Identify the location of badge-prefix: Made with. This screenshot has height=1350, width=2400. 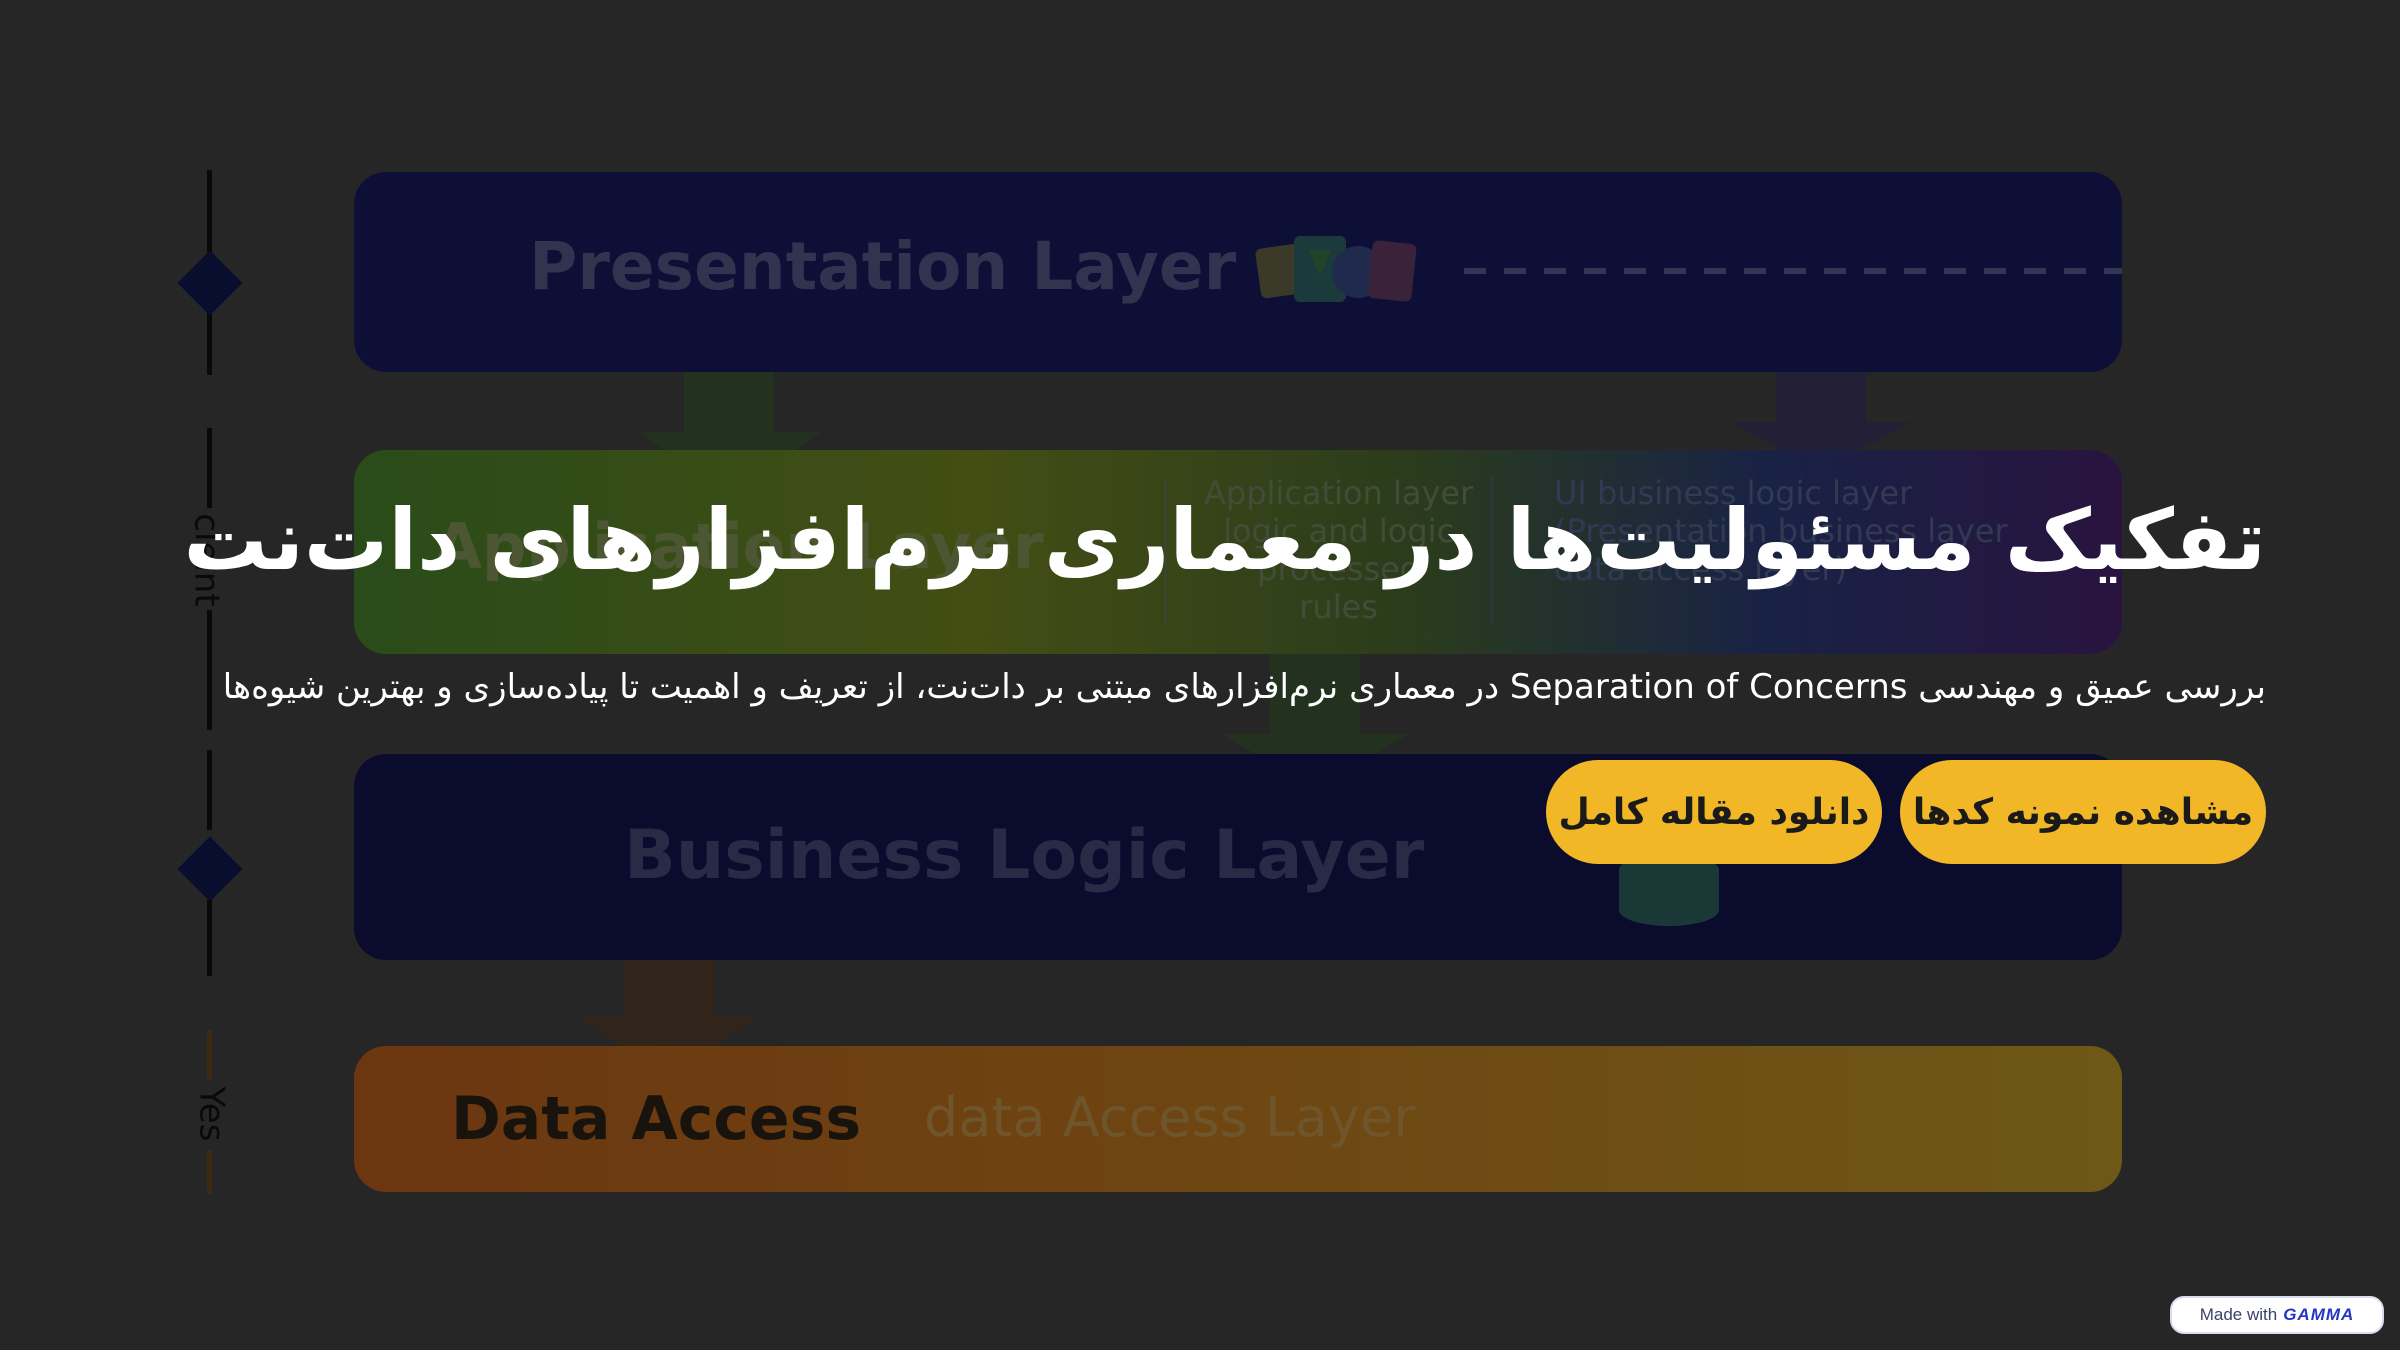
(2238, 1314).